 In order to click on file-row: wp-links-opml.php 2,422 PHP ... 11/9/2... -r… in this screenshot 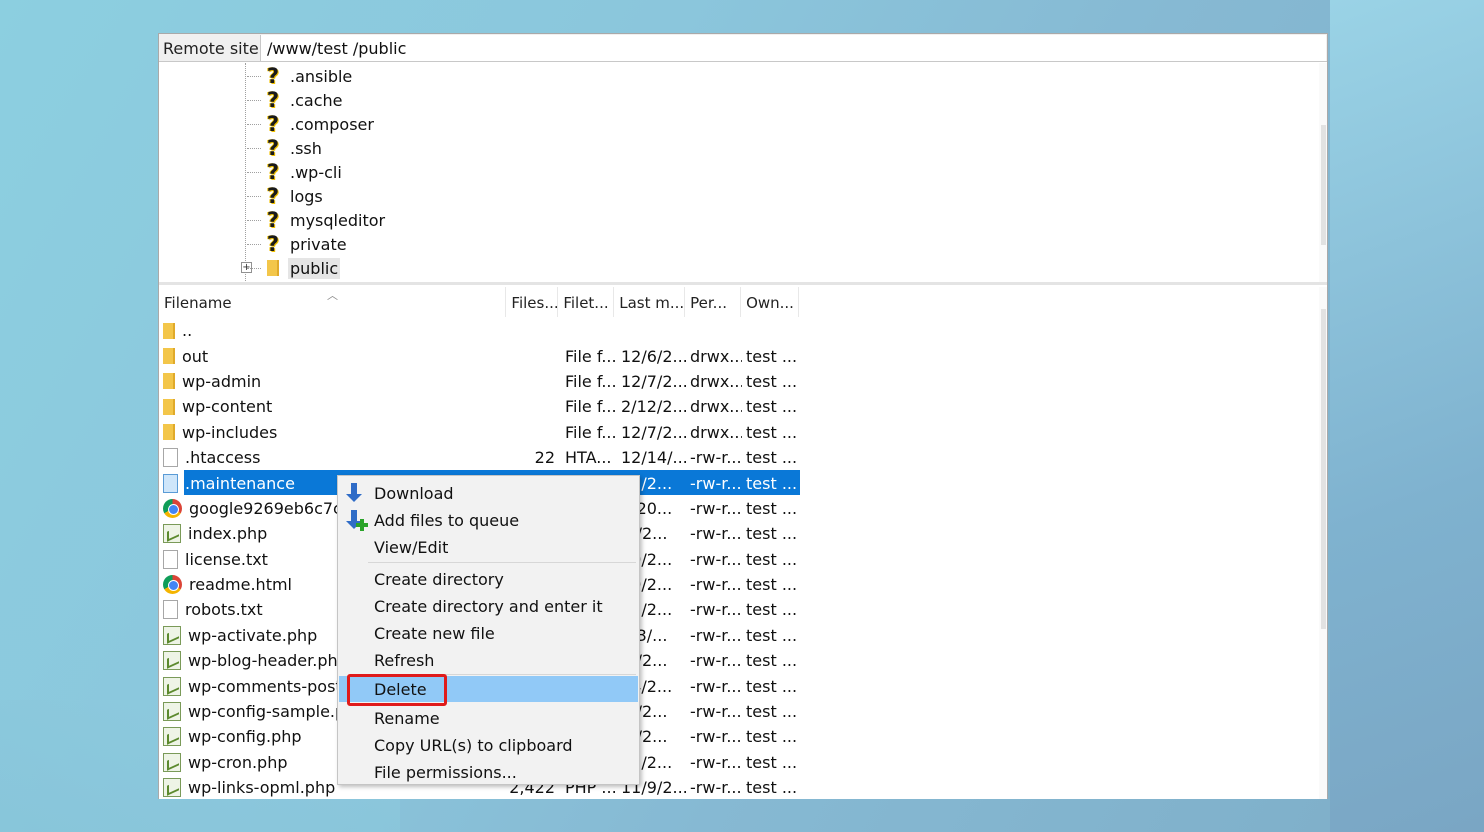, I will do `click(743, 787)`.